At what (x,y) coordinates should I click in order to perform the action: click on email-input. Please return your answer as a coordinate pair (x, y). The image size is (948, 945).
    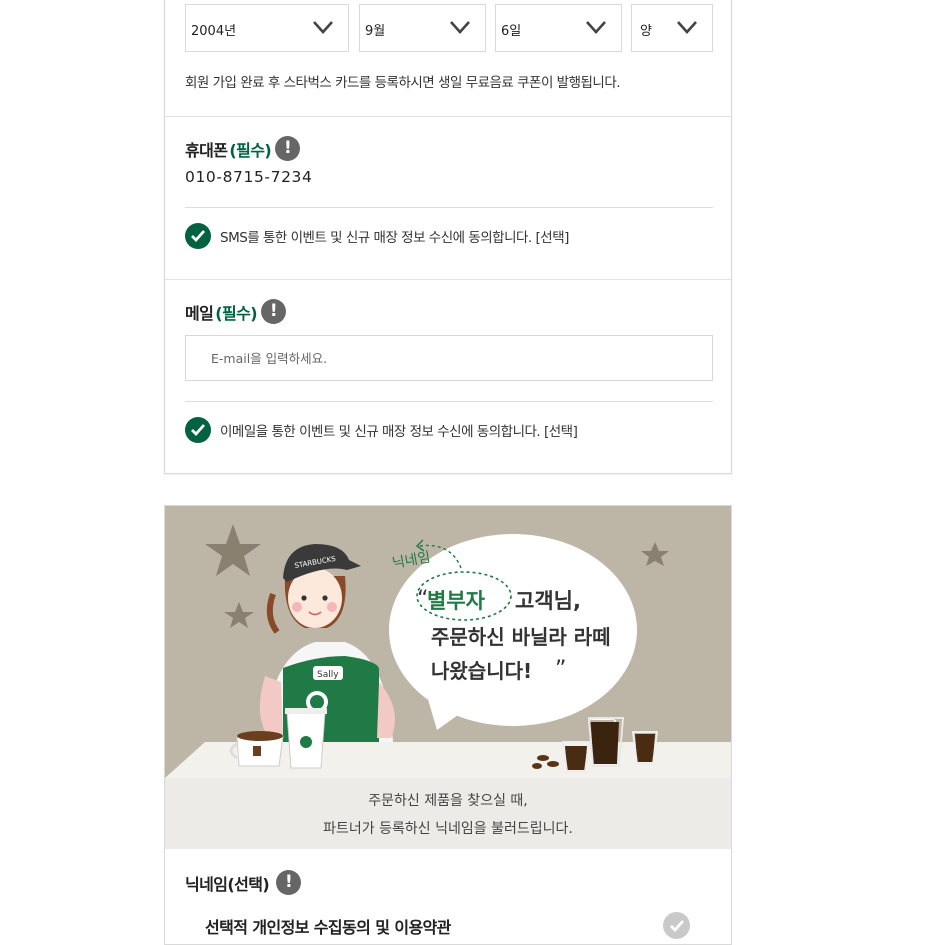
    Looking at the image, I should click on (449, 358).